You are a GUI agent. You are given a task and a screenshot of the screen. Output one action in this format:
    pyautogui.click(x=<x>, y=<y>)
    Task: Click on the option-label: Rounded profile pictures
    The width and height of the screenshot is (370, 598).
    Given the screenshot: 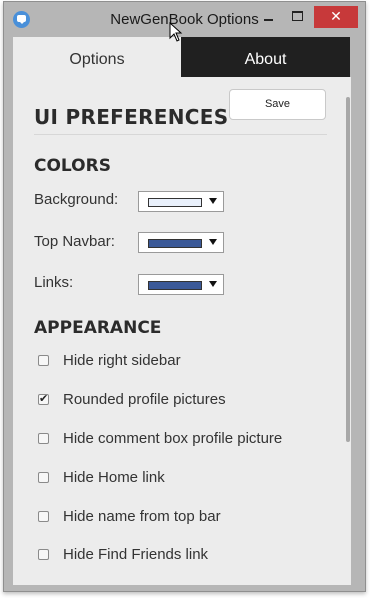 What is the action you would take?
    pyautogui.click(x=144, y=399)
    